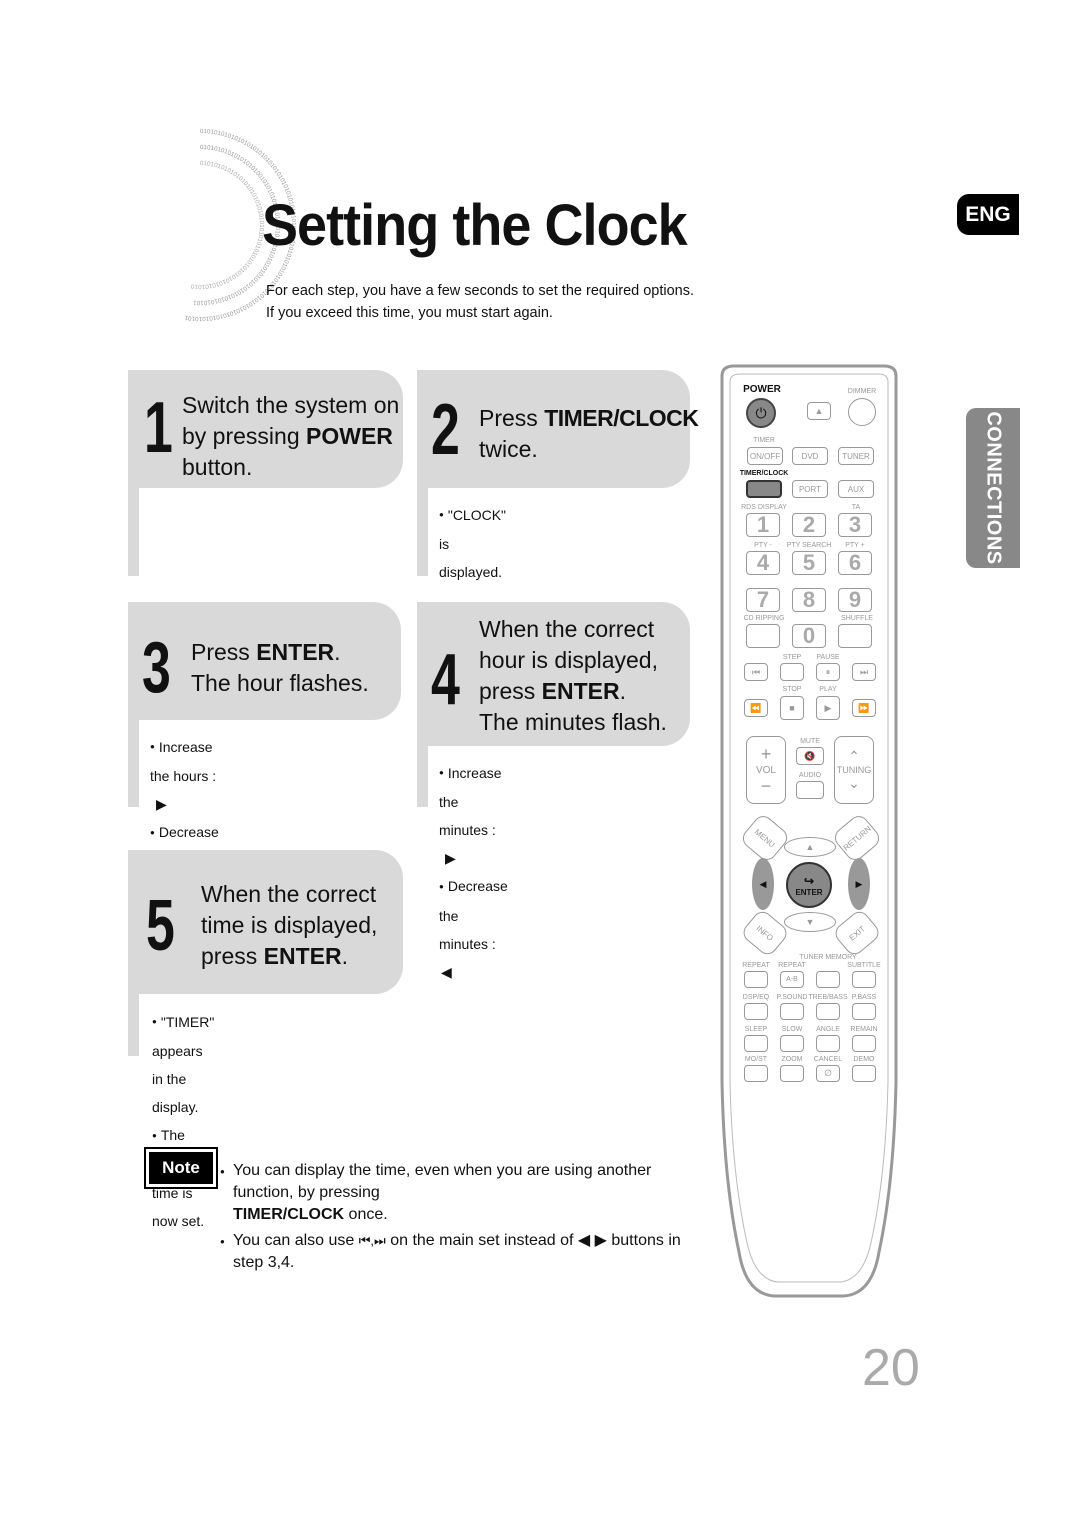  What do you see at coordinates (761, 413) in the screenshot?
I see `power-button: ⏻` at bounding box center [761, 413].